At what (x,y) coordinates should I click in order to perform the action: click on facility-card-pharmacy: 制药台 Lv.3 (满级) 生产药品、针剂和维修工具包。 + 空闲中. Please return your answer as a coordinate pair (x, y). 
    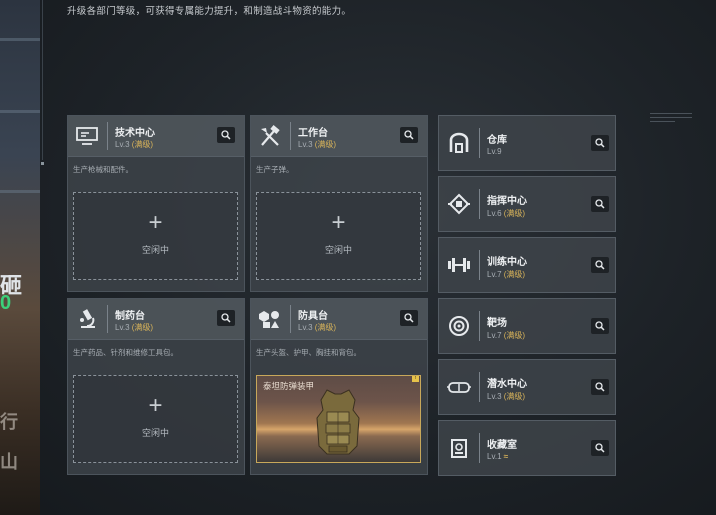
    Looking at the image, I should click on (156, 386).